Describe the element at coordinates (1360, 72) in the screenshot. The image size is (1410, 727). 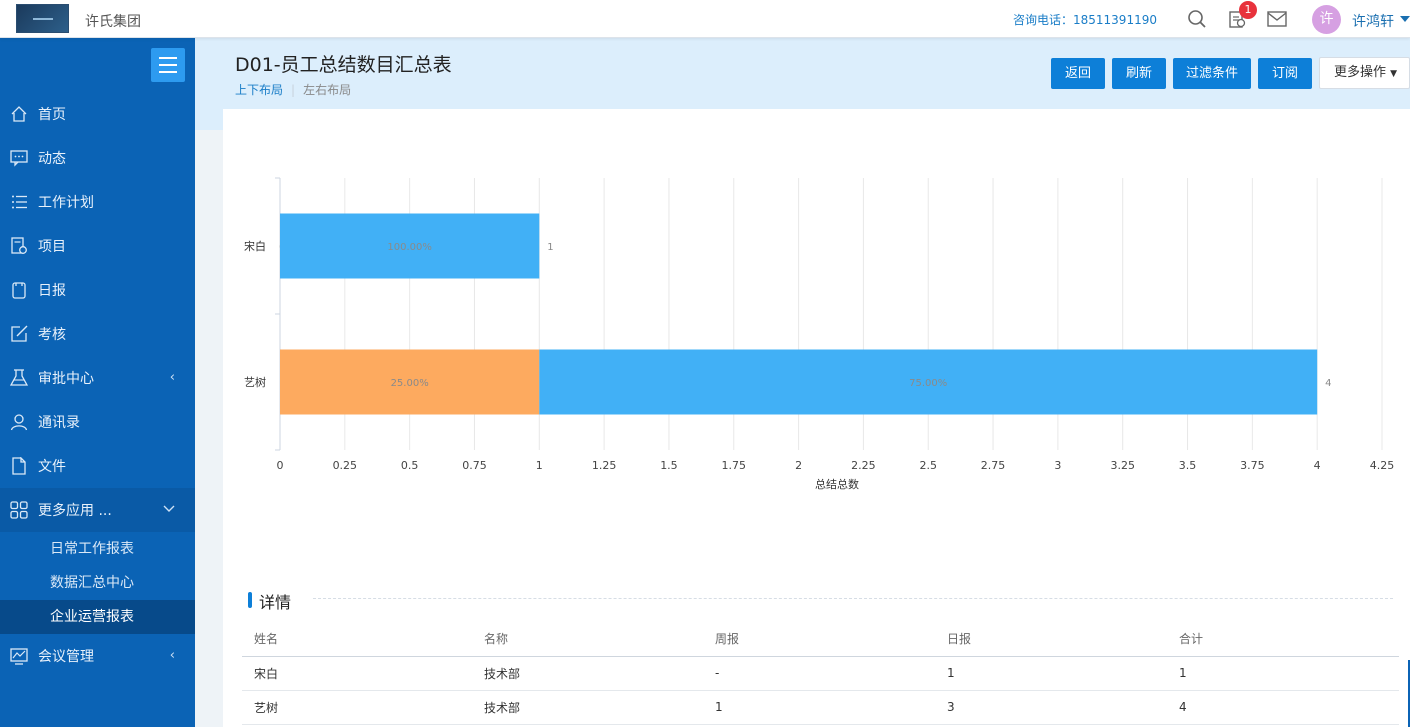
I see `more-actions-label: 更多操作` at that location.